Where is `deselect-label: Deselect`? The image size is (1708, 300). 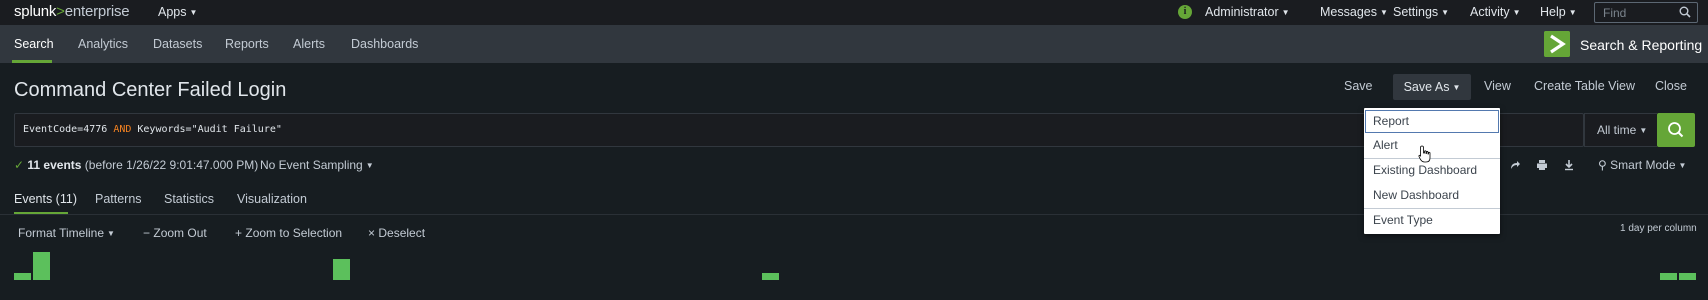
deselect-label: Deselect is located at coordinates (402, 233).